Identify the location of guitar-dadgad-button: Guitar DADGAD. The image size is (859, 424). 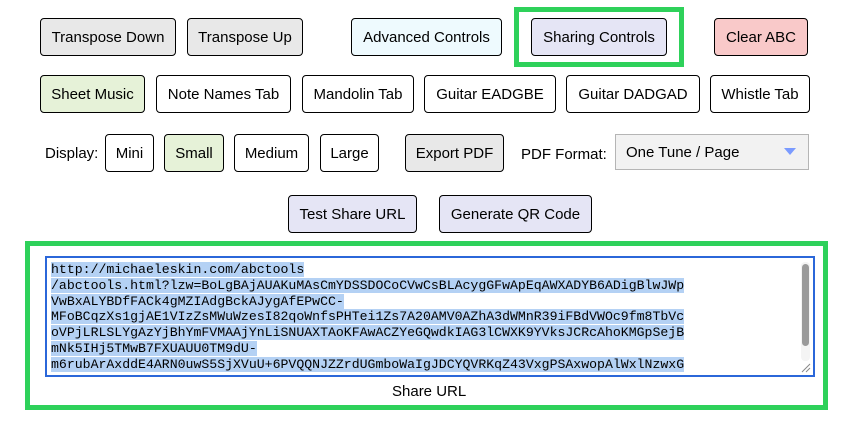
(633, 94).